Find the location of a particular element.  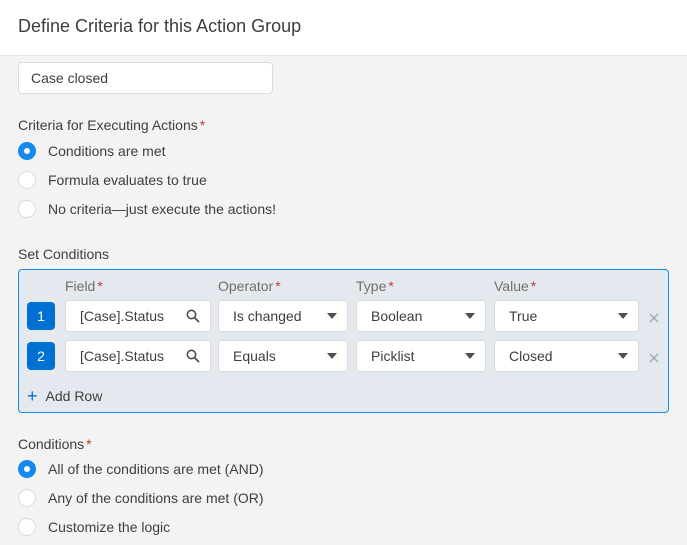

type-select: Picklist is located at coordinates (421, 356).